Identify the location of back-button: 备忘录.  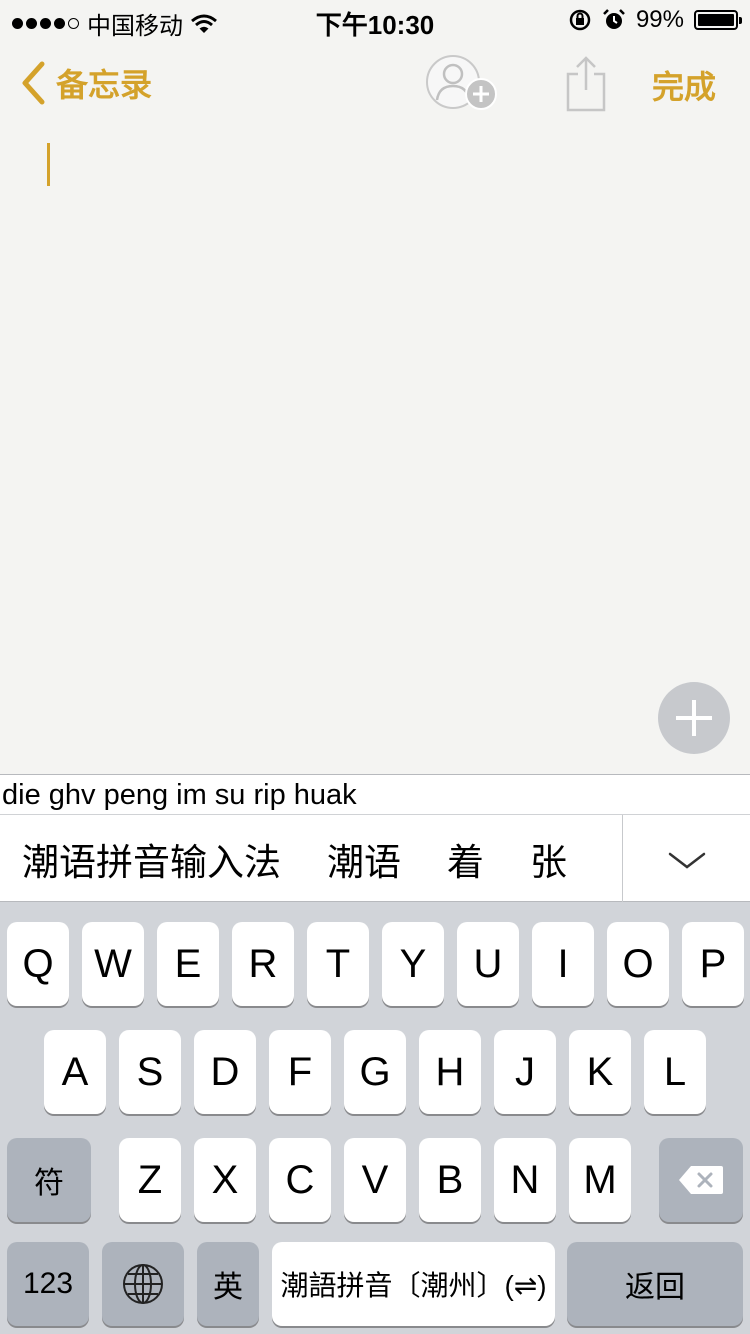
(86, 83).